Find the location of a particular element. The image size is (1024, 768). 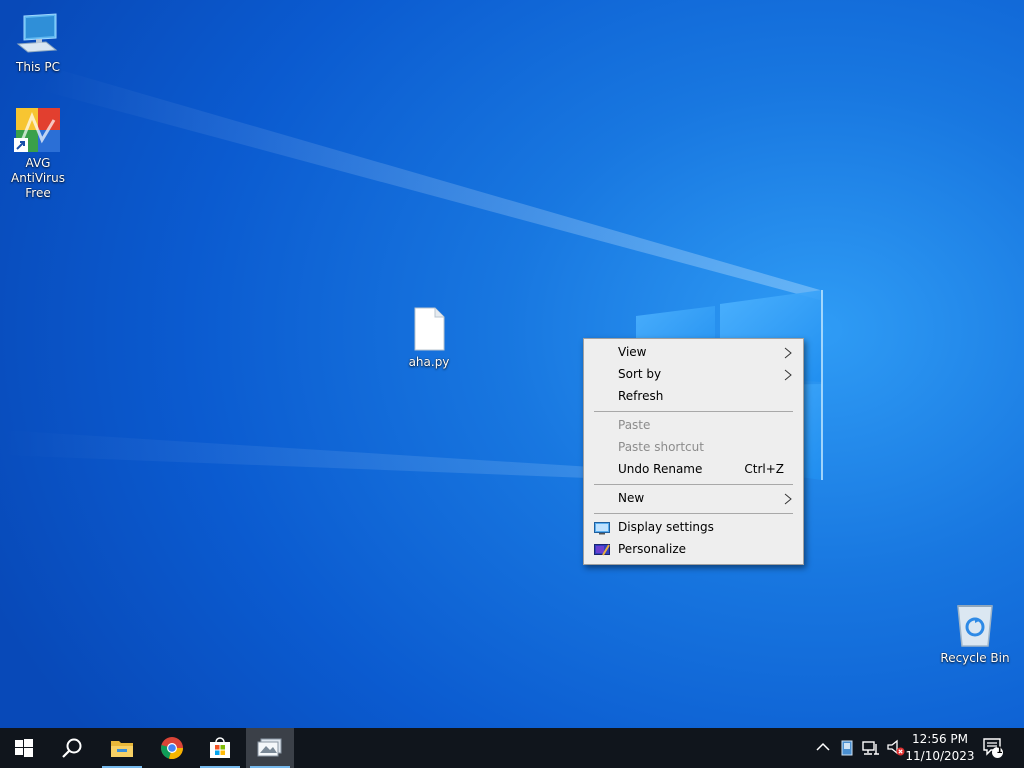

file-explorer-icon is located at coordinates (122, 749).